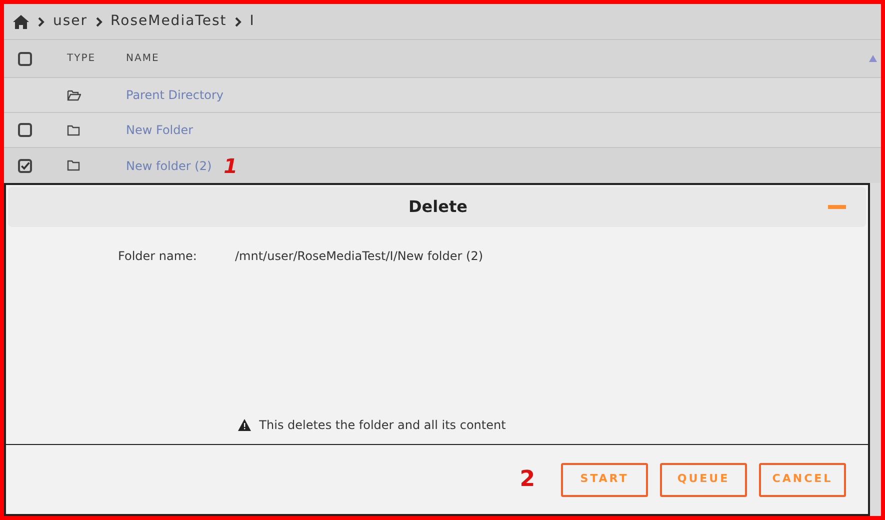 This screenshot has width=885, height=520. I want to click on breadcrumb-link: I, so click(252, 21).